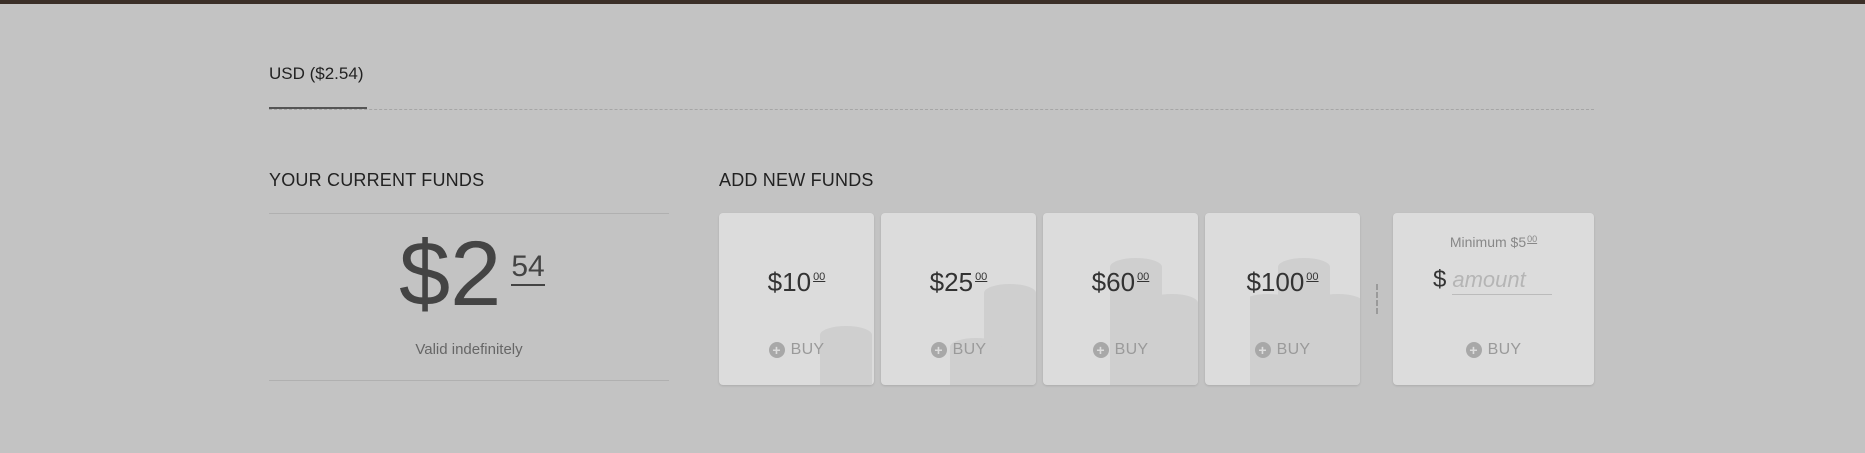 Image resolution: width=1865 pixels, height=453 pixels. I want to click on current-funds-title: YOUR CURRENT FUNDS, so click(377, 180).